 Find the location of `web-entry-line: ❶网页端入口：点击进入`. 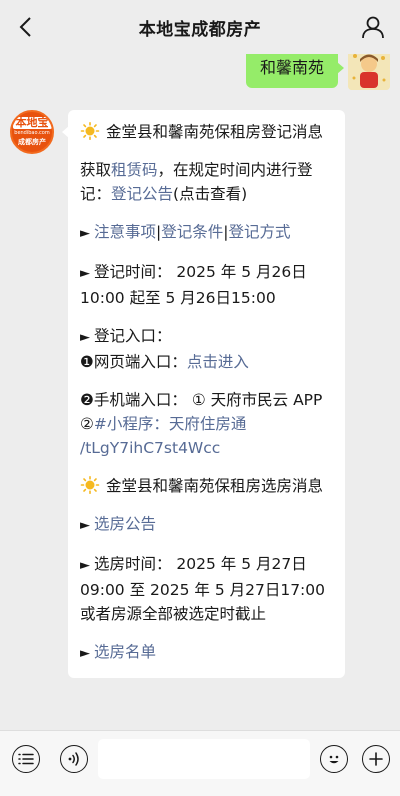

web-entry-line: ❶网页端入口：点击进入 is located at coordinates (205, 362).